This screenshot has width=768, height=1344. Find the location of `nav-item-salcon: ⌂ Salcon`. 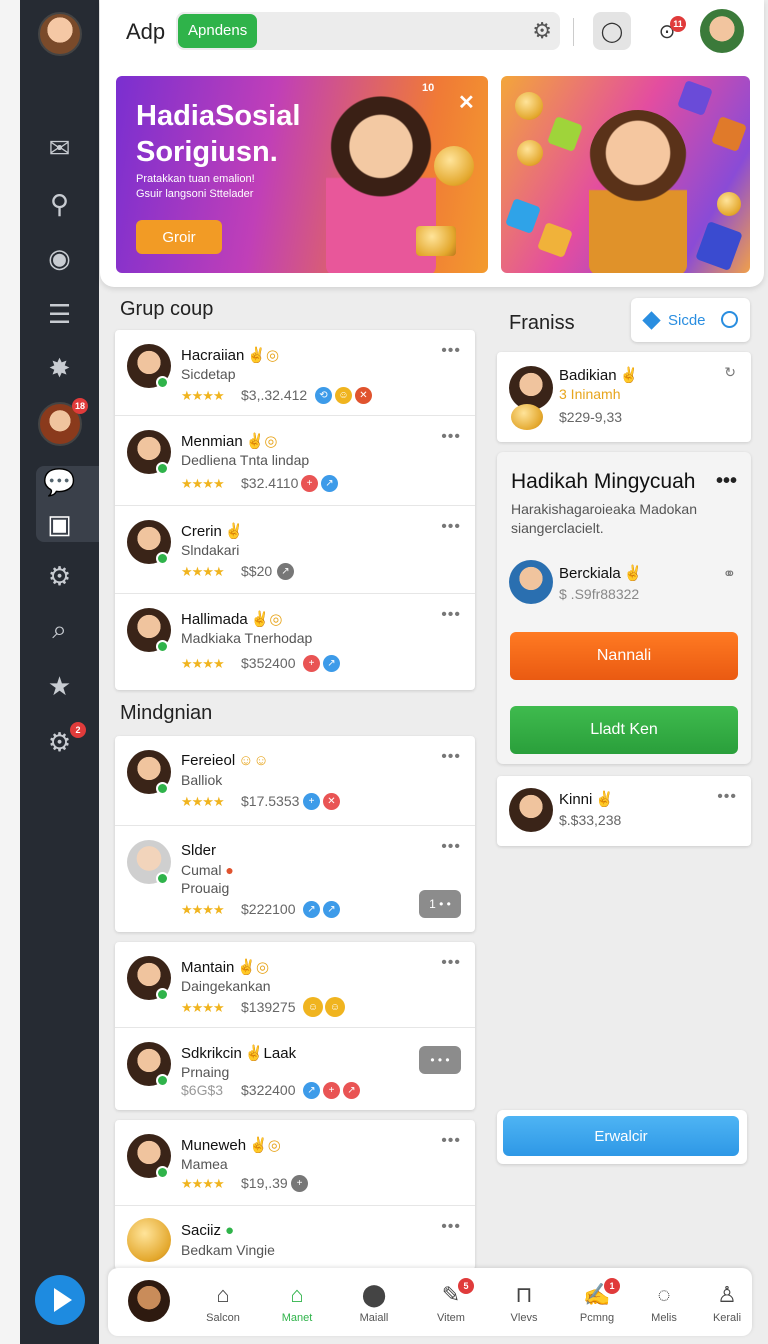

nav-item-salcon: ⌂ Salcon is located at coordinates (223, 1302).